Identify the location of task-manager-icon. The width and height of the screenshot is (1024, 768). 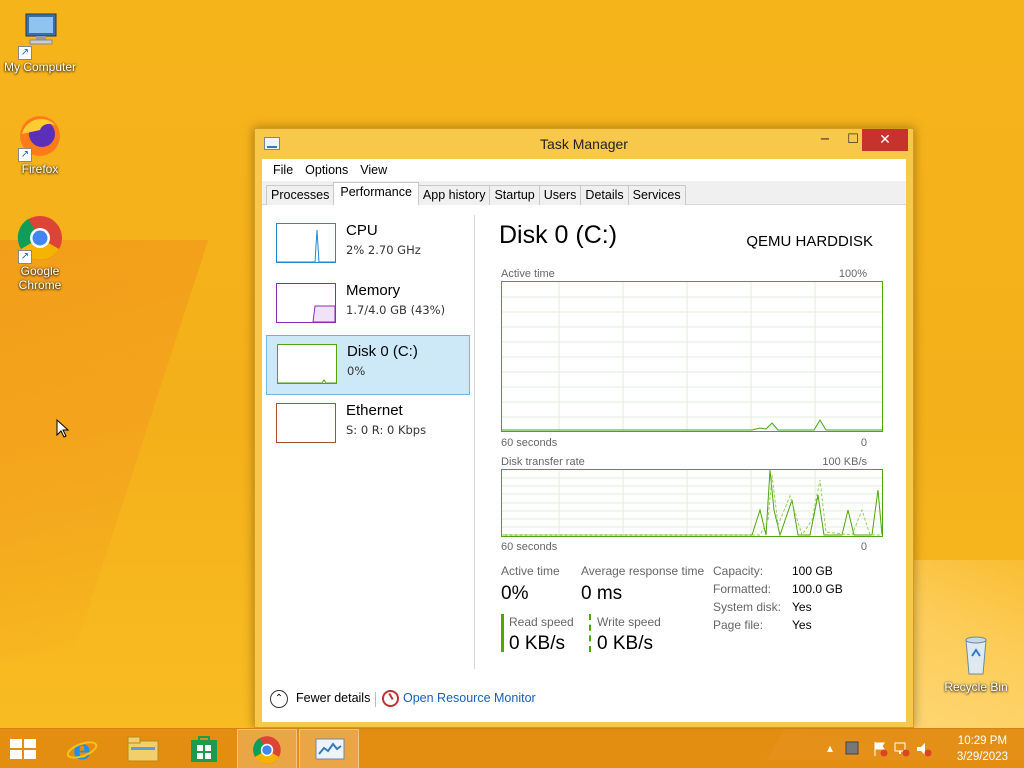
(330, 749).